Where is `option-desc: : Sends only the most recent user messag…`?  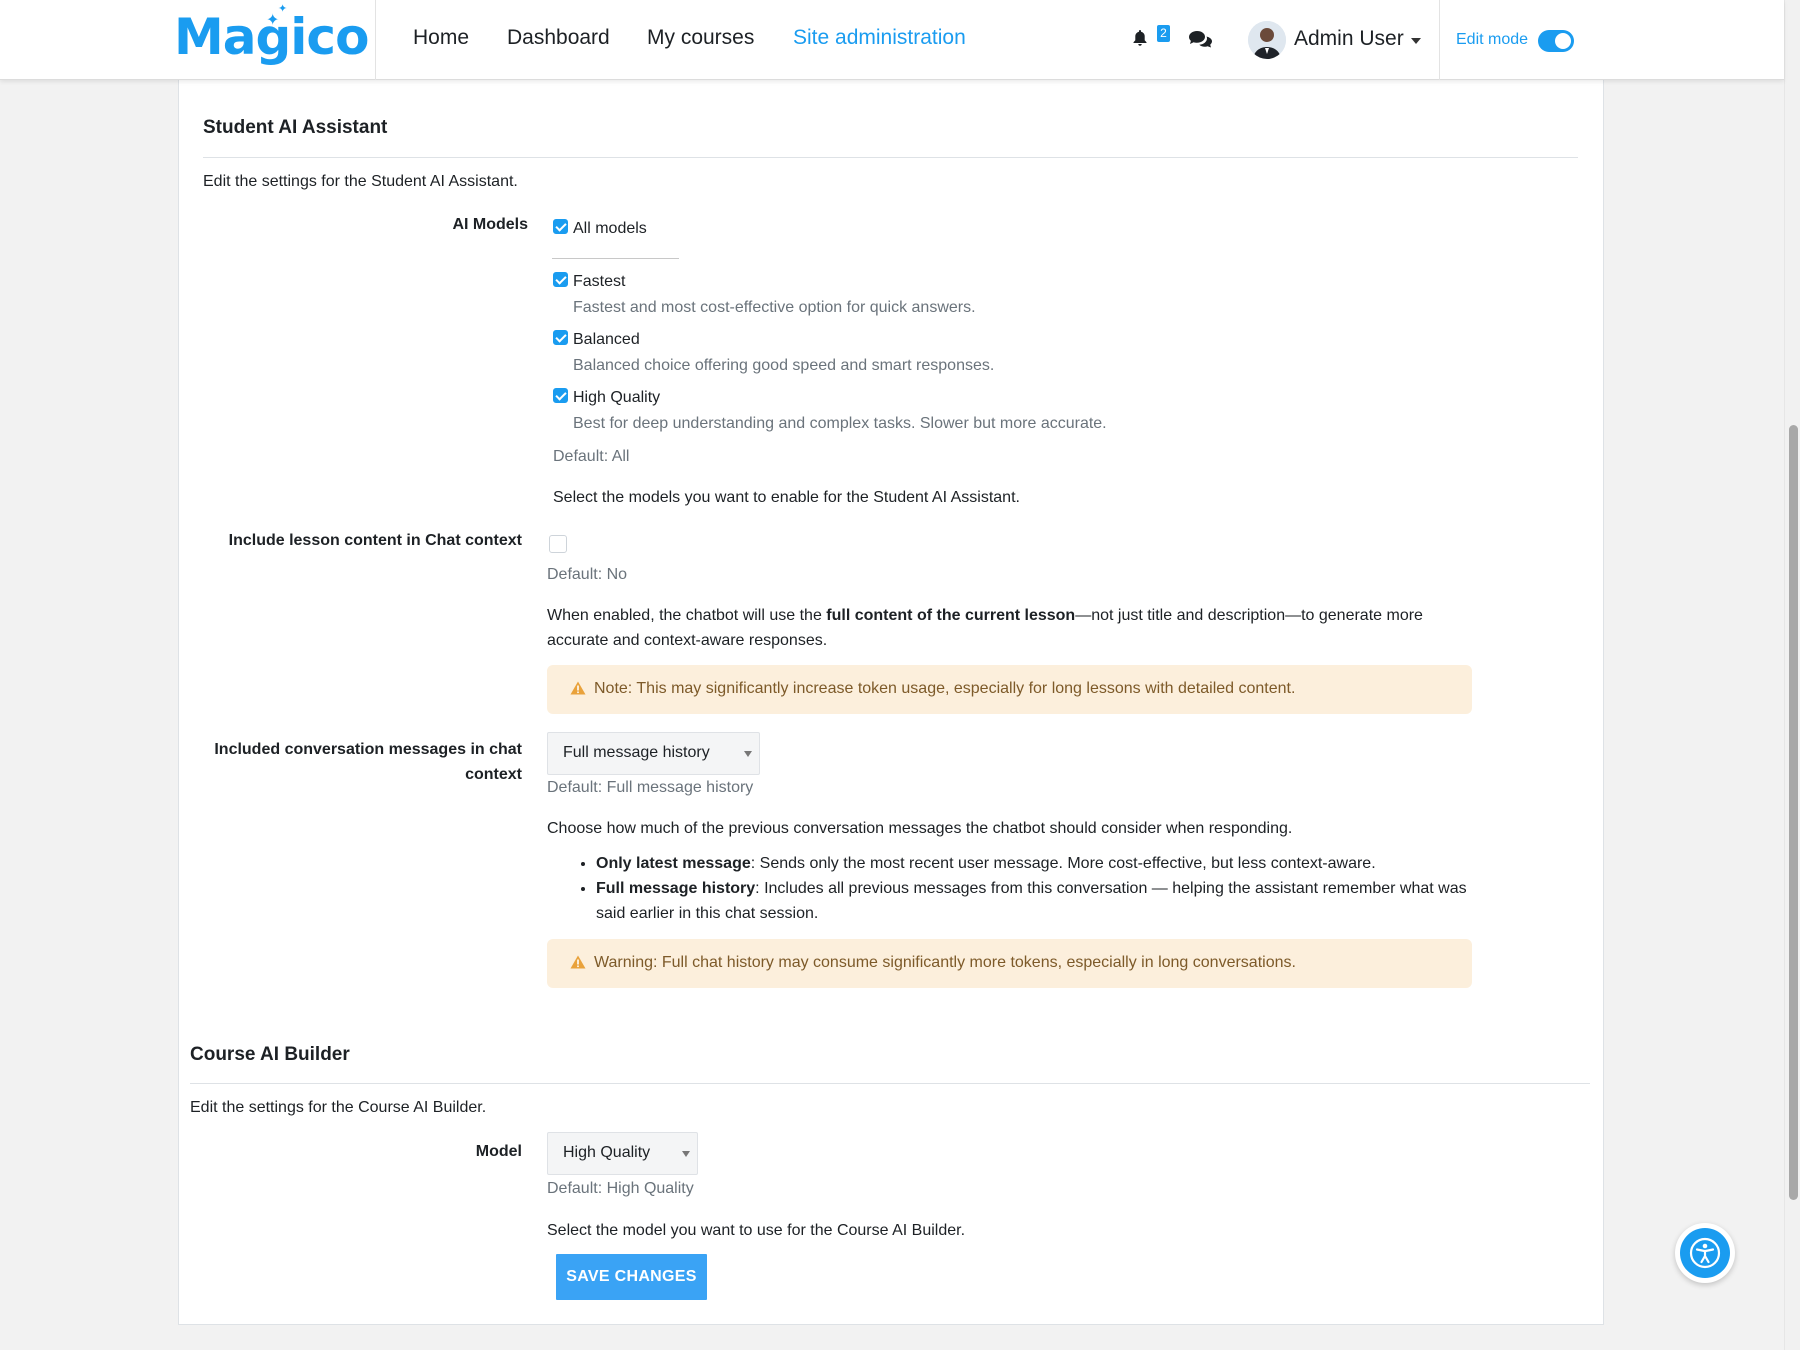 option-desc: : Sends only the most recent user messag… is located at coordinates (1063, 863).